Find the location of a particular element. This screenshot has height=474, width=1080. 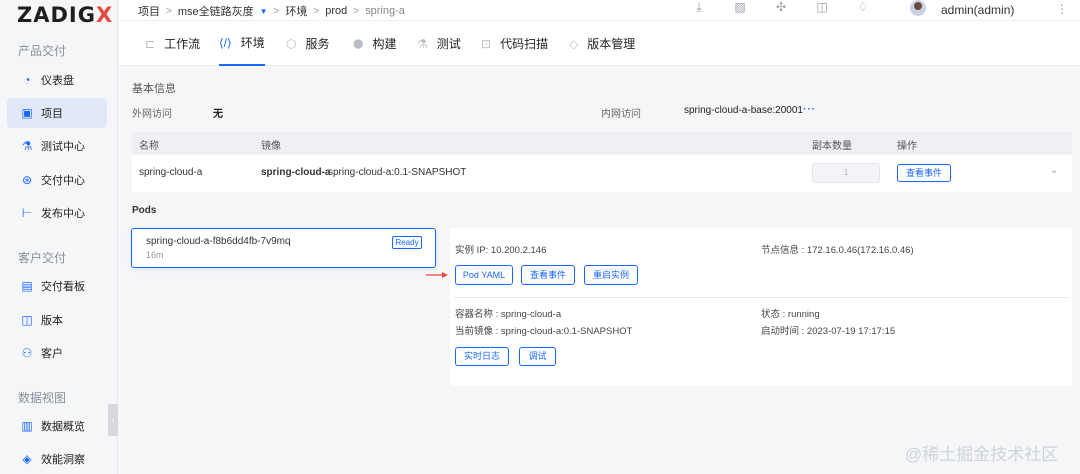

delivery-icon: ⊛ is located at coordinates (27, 180).